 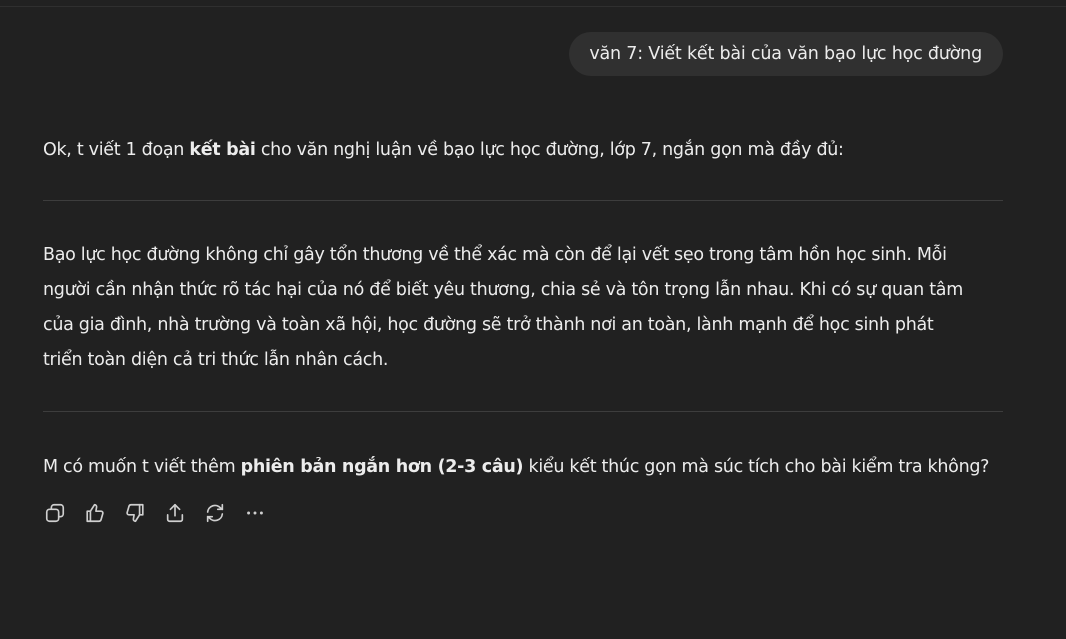 What do you see at coordinates (222, 150) in the screenshot?
I see `intro-bold: kết bài` at bounding box center [222, 150].